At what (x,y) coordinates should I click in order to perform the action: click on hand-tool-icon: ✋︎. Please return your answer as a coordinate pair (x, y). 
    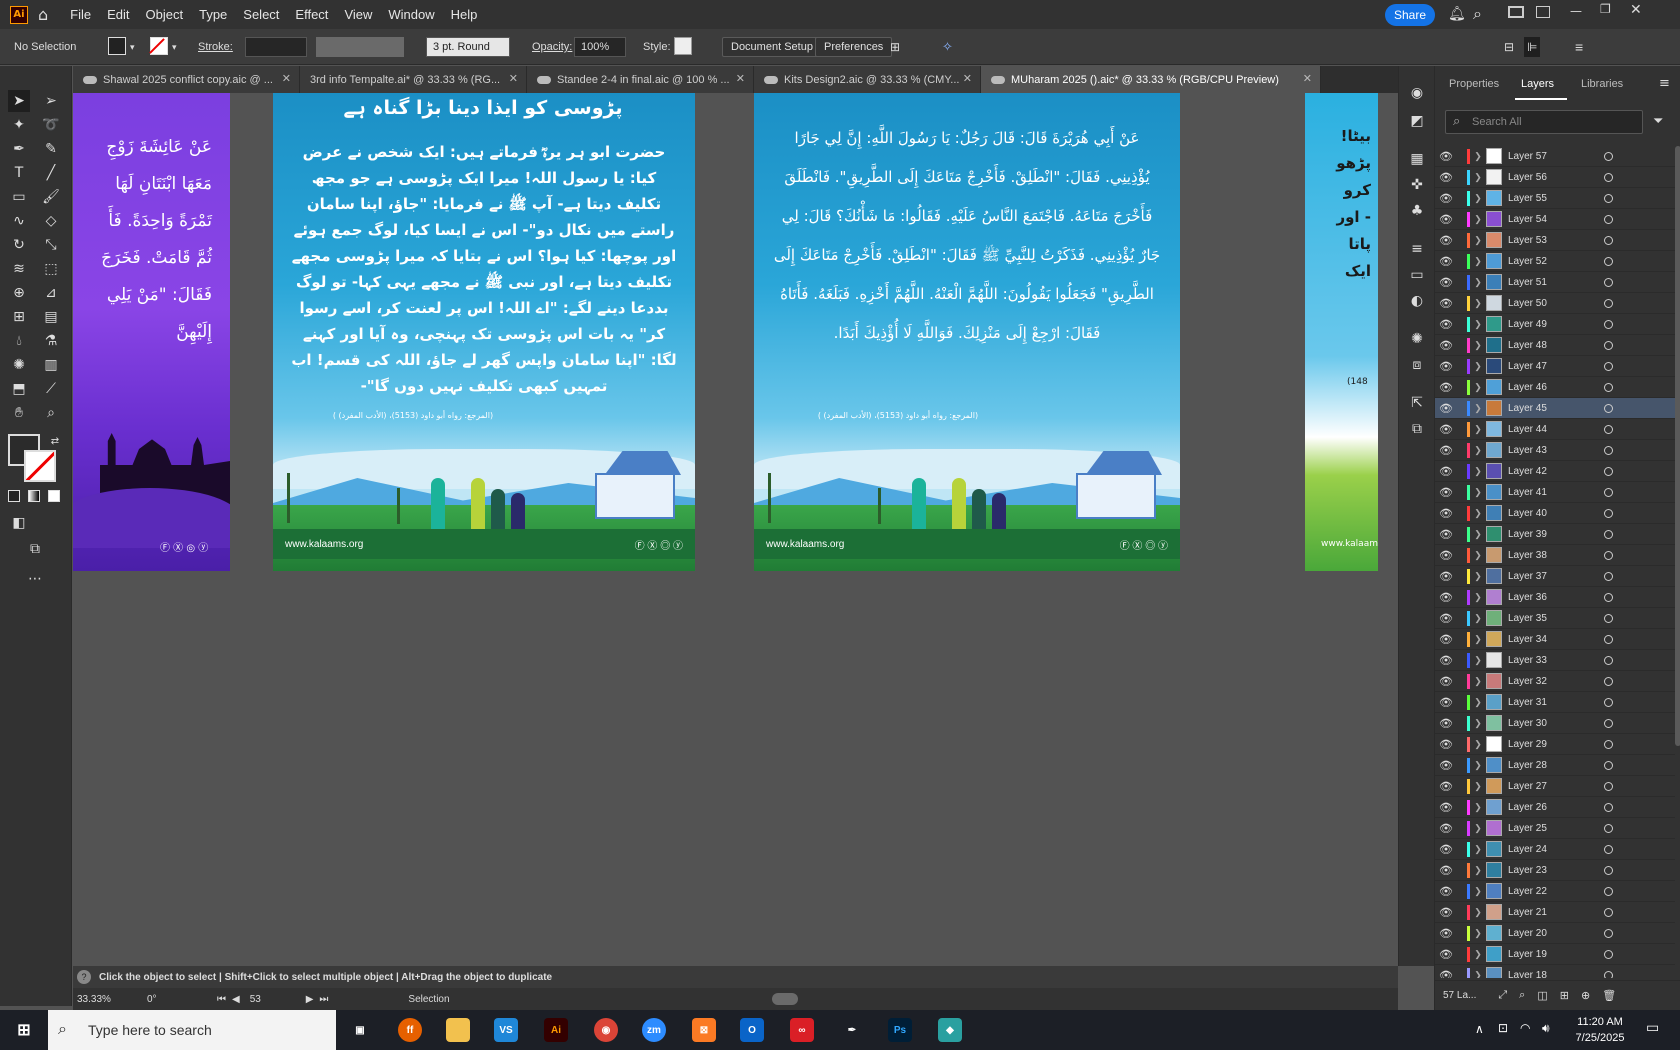
    Looking at the image, I should click on (19, 413).